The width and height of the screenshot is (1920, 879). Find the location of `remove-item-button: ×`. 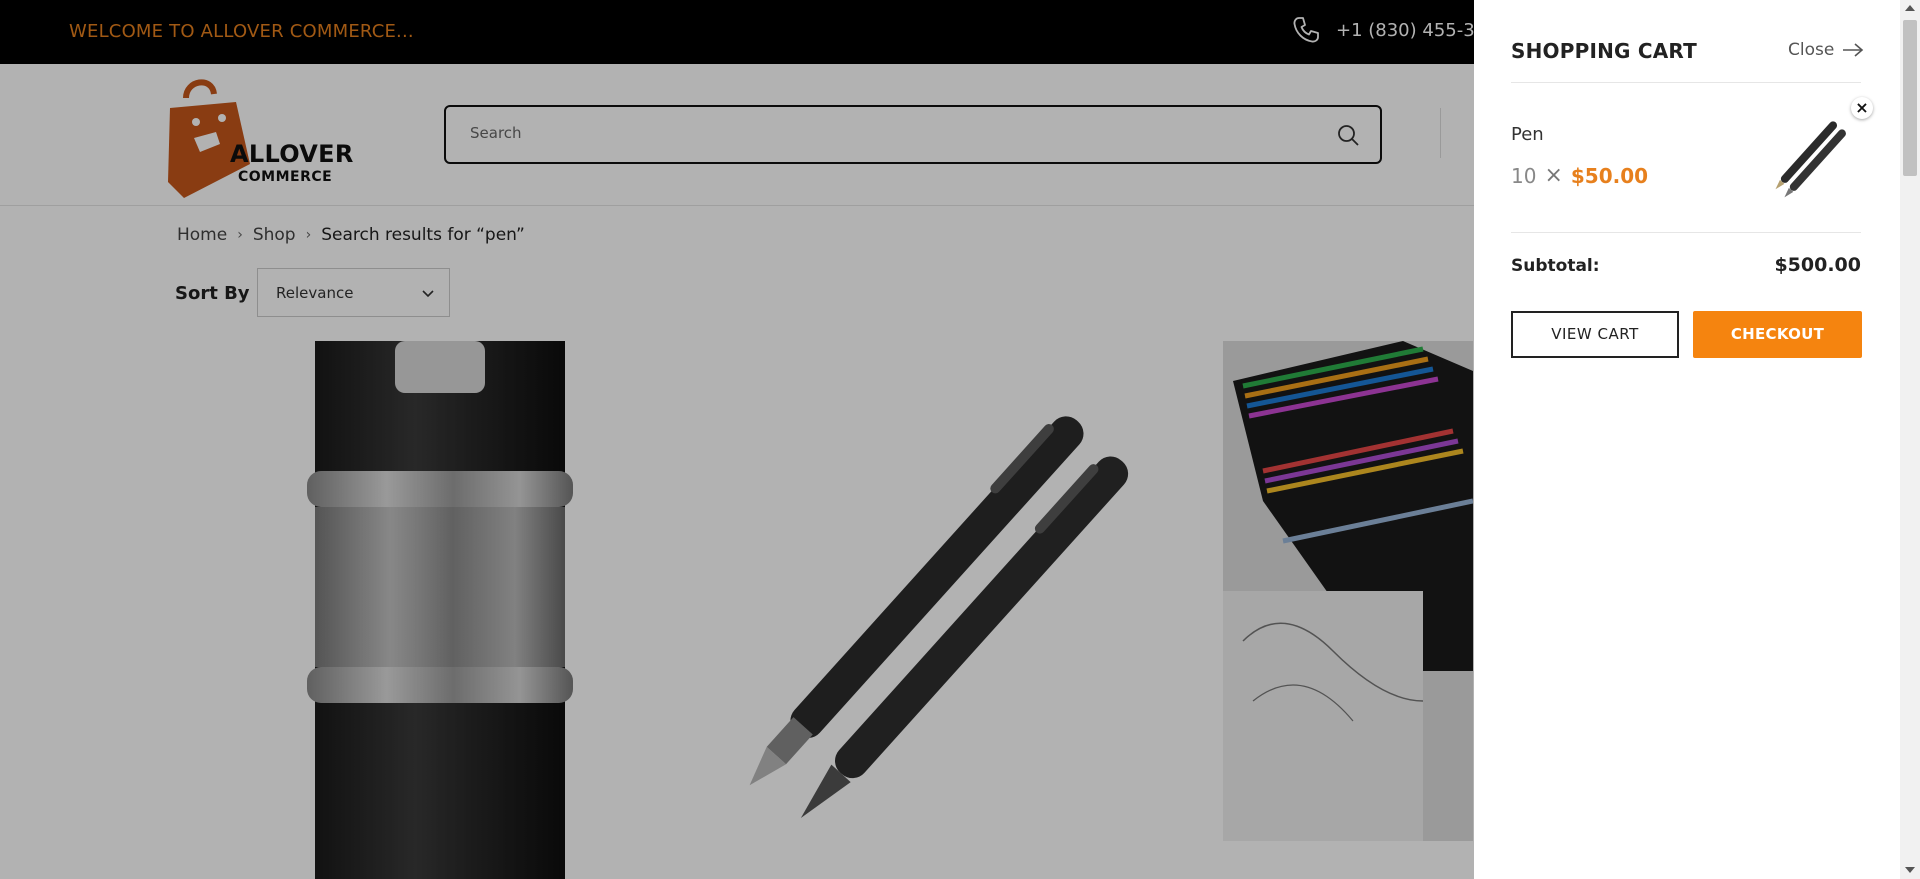

remove-item-button: × is located at coordinates (1862, 108).